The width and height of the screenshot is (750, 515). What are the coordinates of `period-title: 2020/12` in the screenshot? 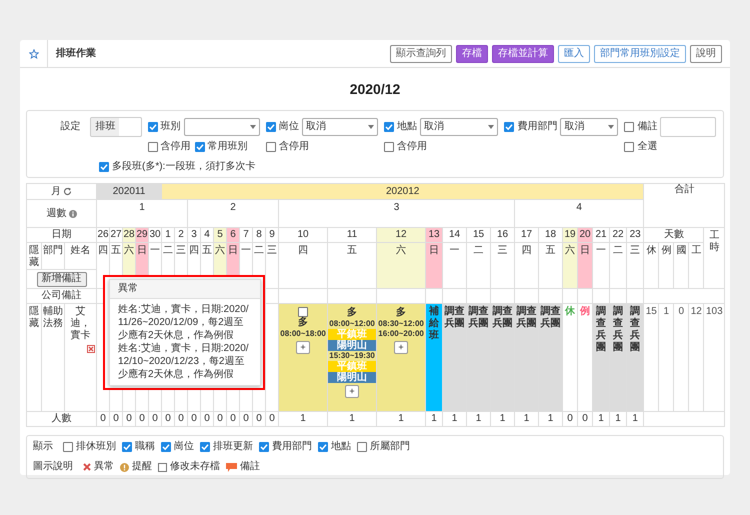 It's located at (375, 89).